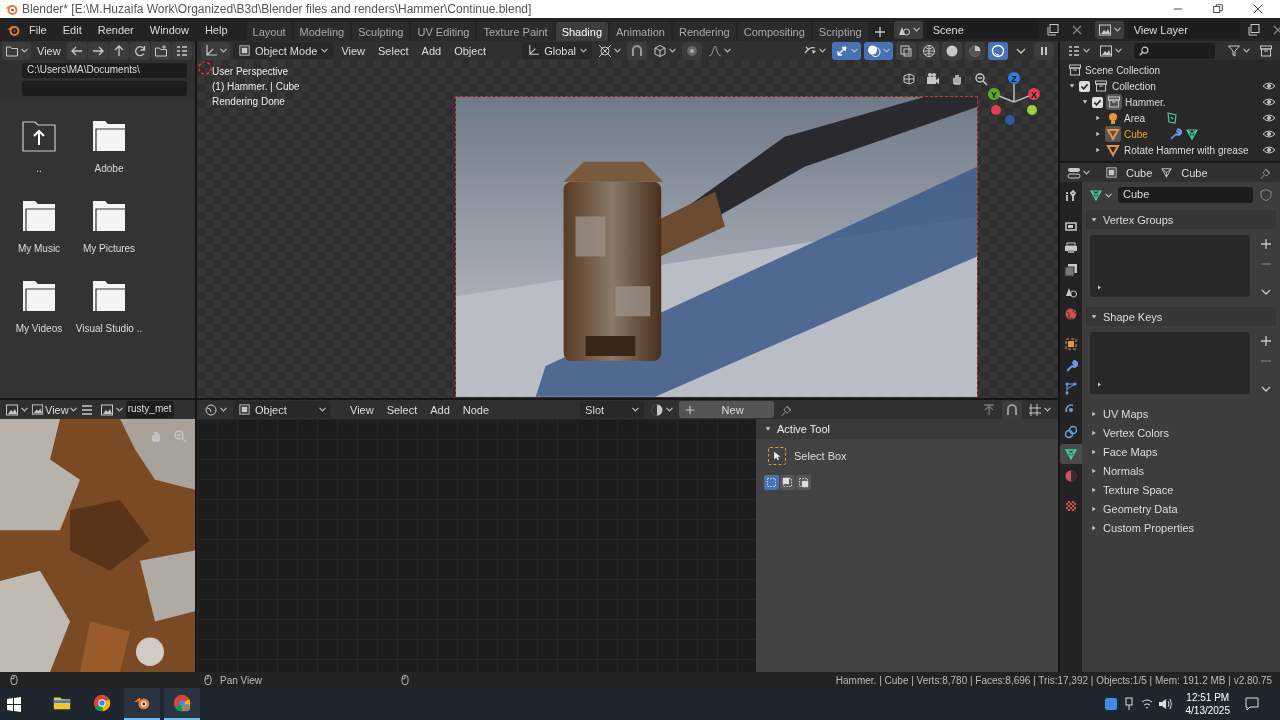 The image size is (1280, 720). What do you see at coordinates (515, 31) in the screenshot?
I see `workspace-tab: Texture Paint` at bounding box center [515, 31].